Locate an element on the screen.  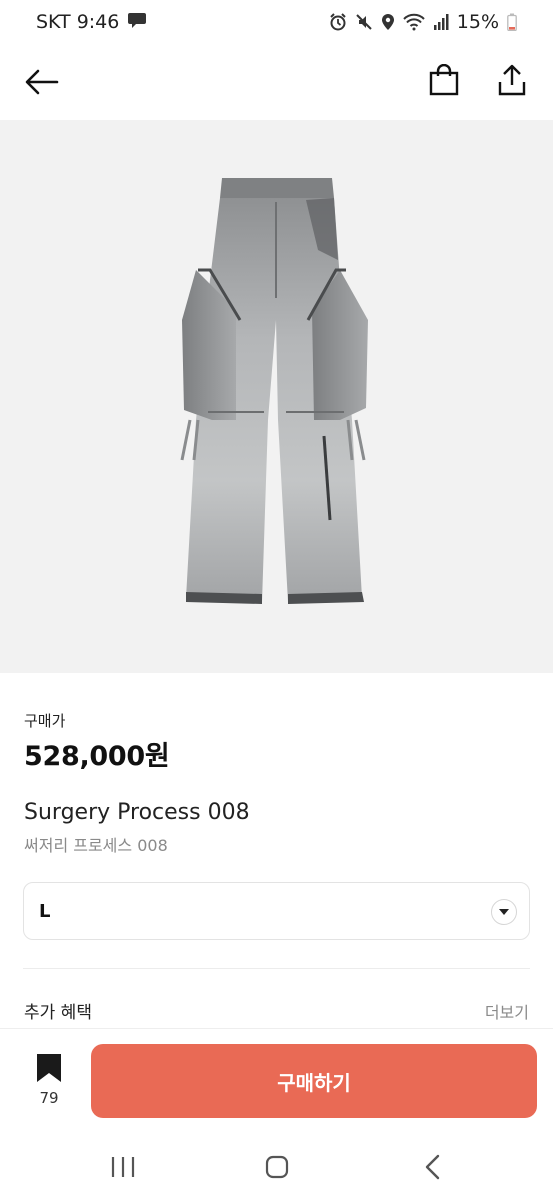
divider is located at coordinates (276, 968).